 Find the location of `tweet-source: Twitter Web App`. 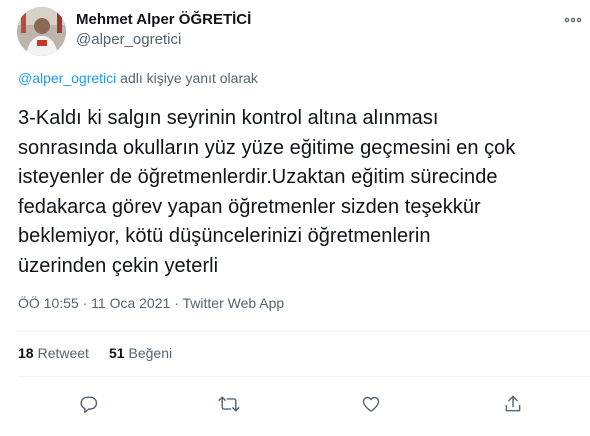

tweet-source: Twitter Web App is located at coordinates (234, 303).